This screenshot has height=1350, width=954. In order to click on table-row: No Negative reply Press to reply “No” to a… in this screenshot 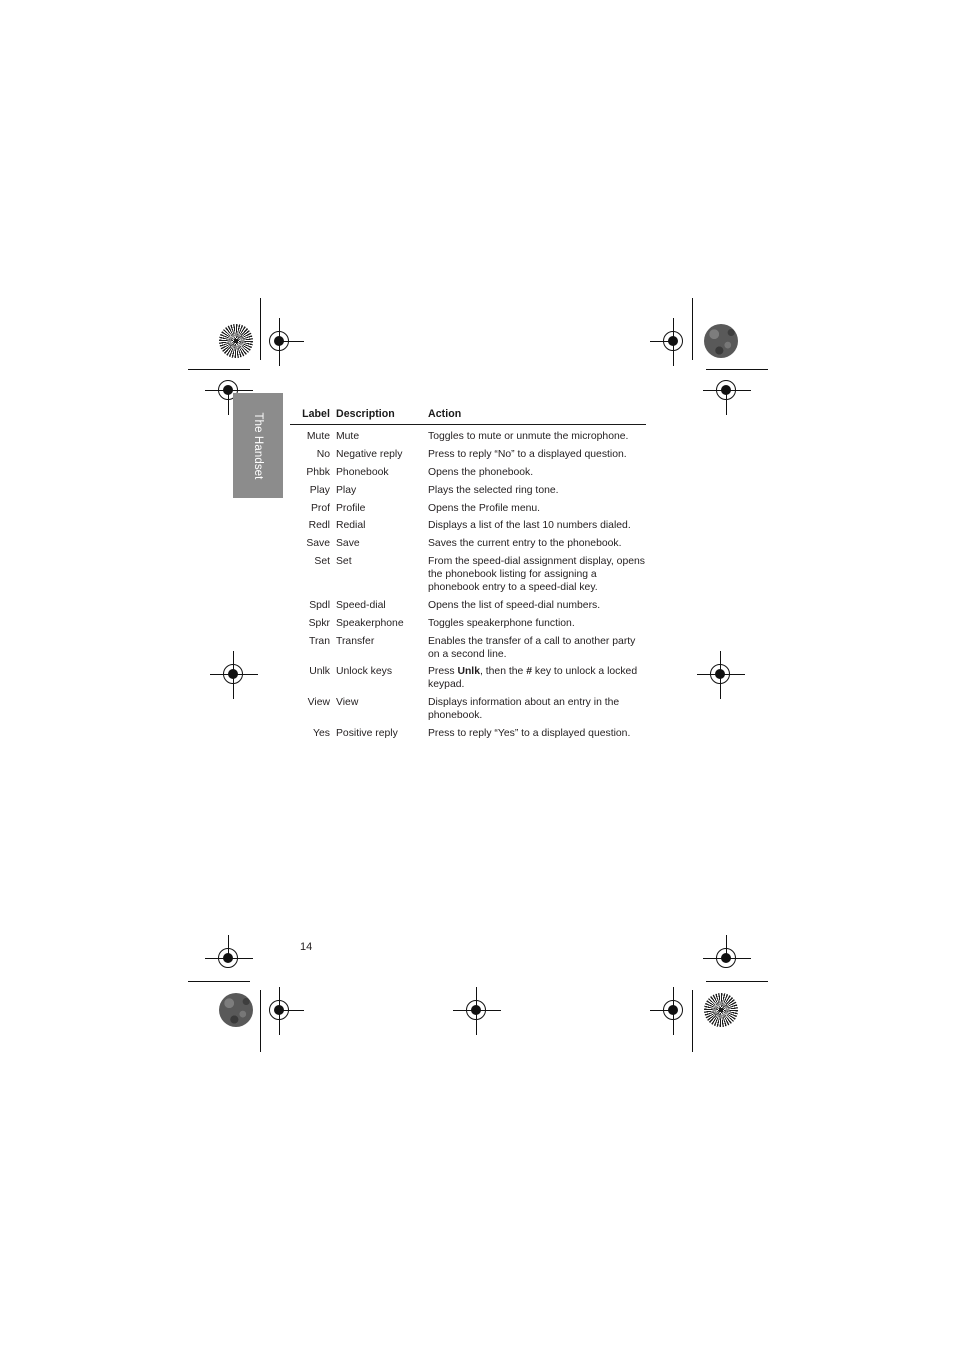, I will do `click(468, 453)`.